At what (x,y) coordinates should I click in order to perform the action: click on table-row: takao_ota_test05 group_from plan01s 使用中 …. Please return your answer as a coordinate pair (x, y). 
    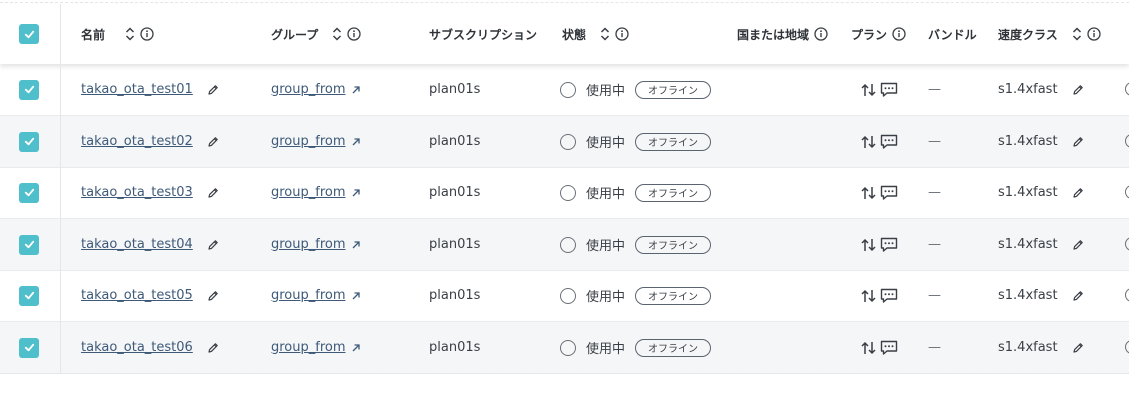
    Looking at the image, I should click on (564, 296).